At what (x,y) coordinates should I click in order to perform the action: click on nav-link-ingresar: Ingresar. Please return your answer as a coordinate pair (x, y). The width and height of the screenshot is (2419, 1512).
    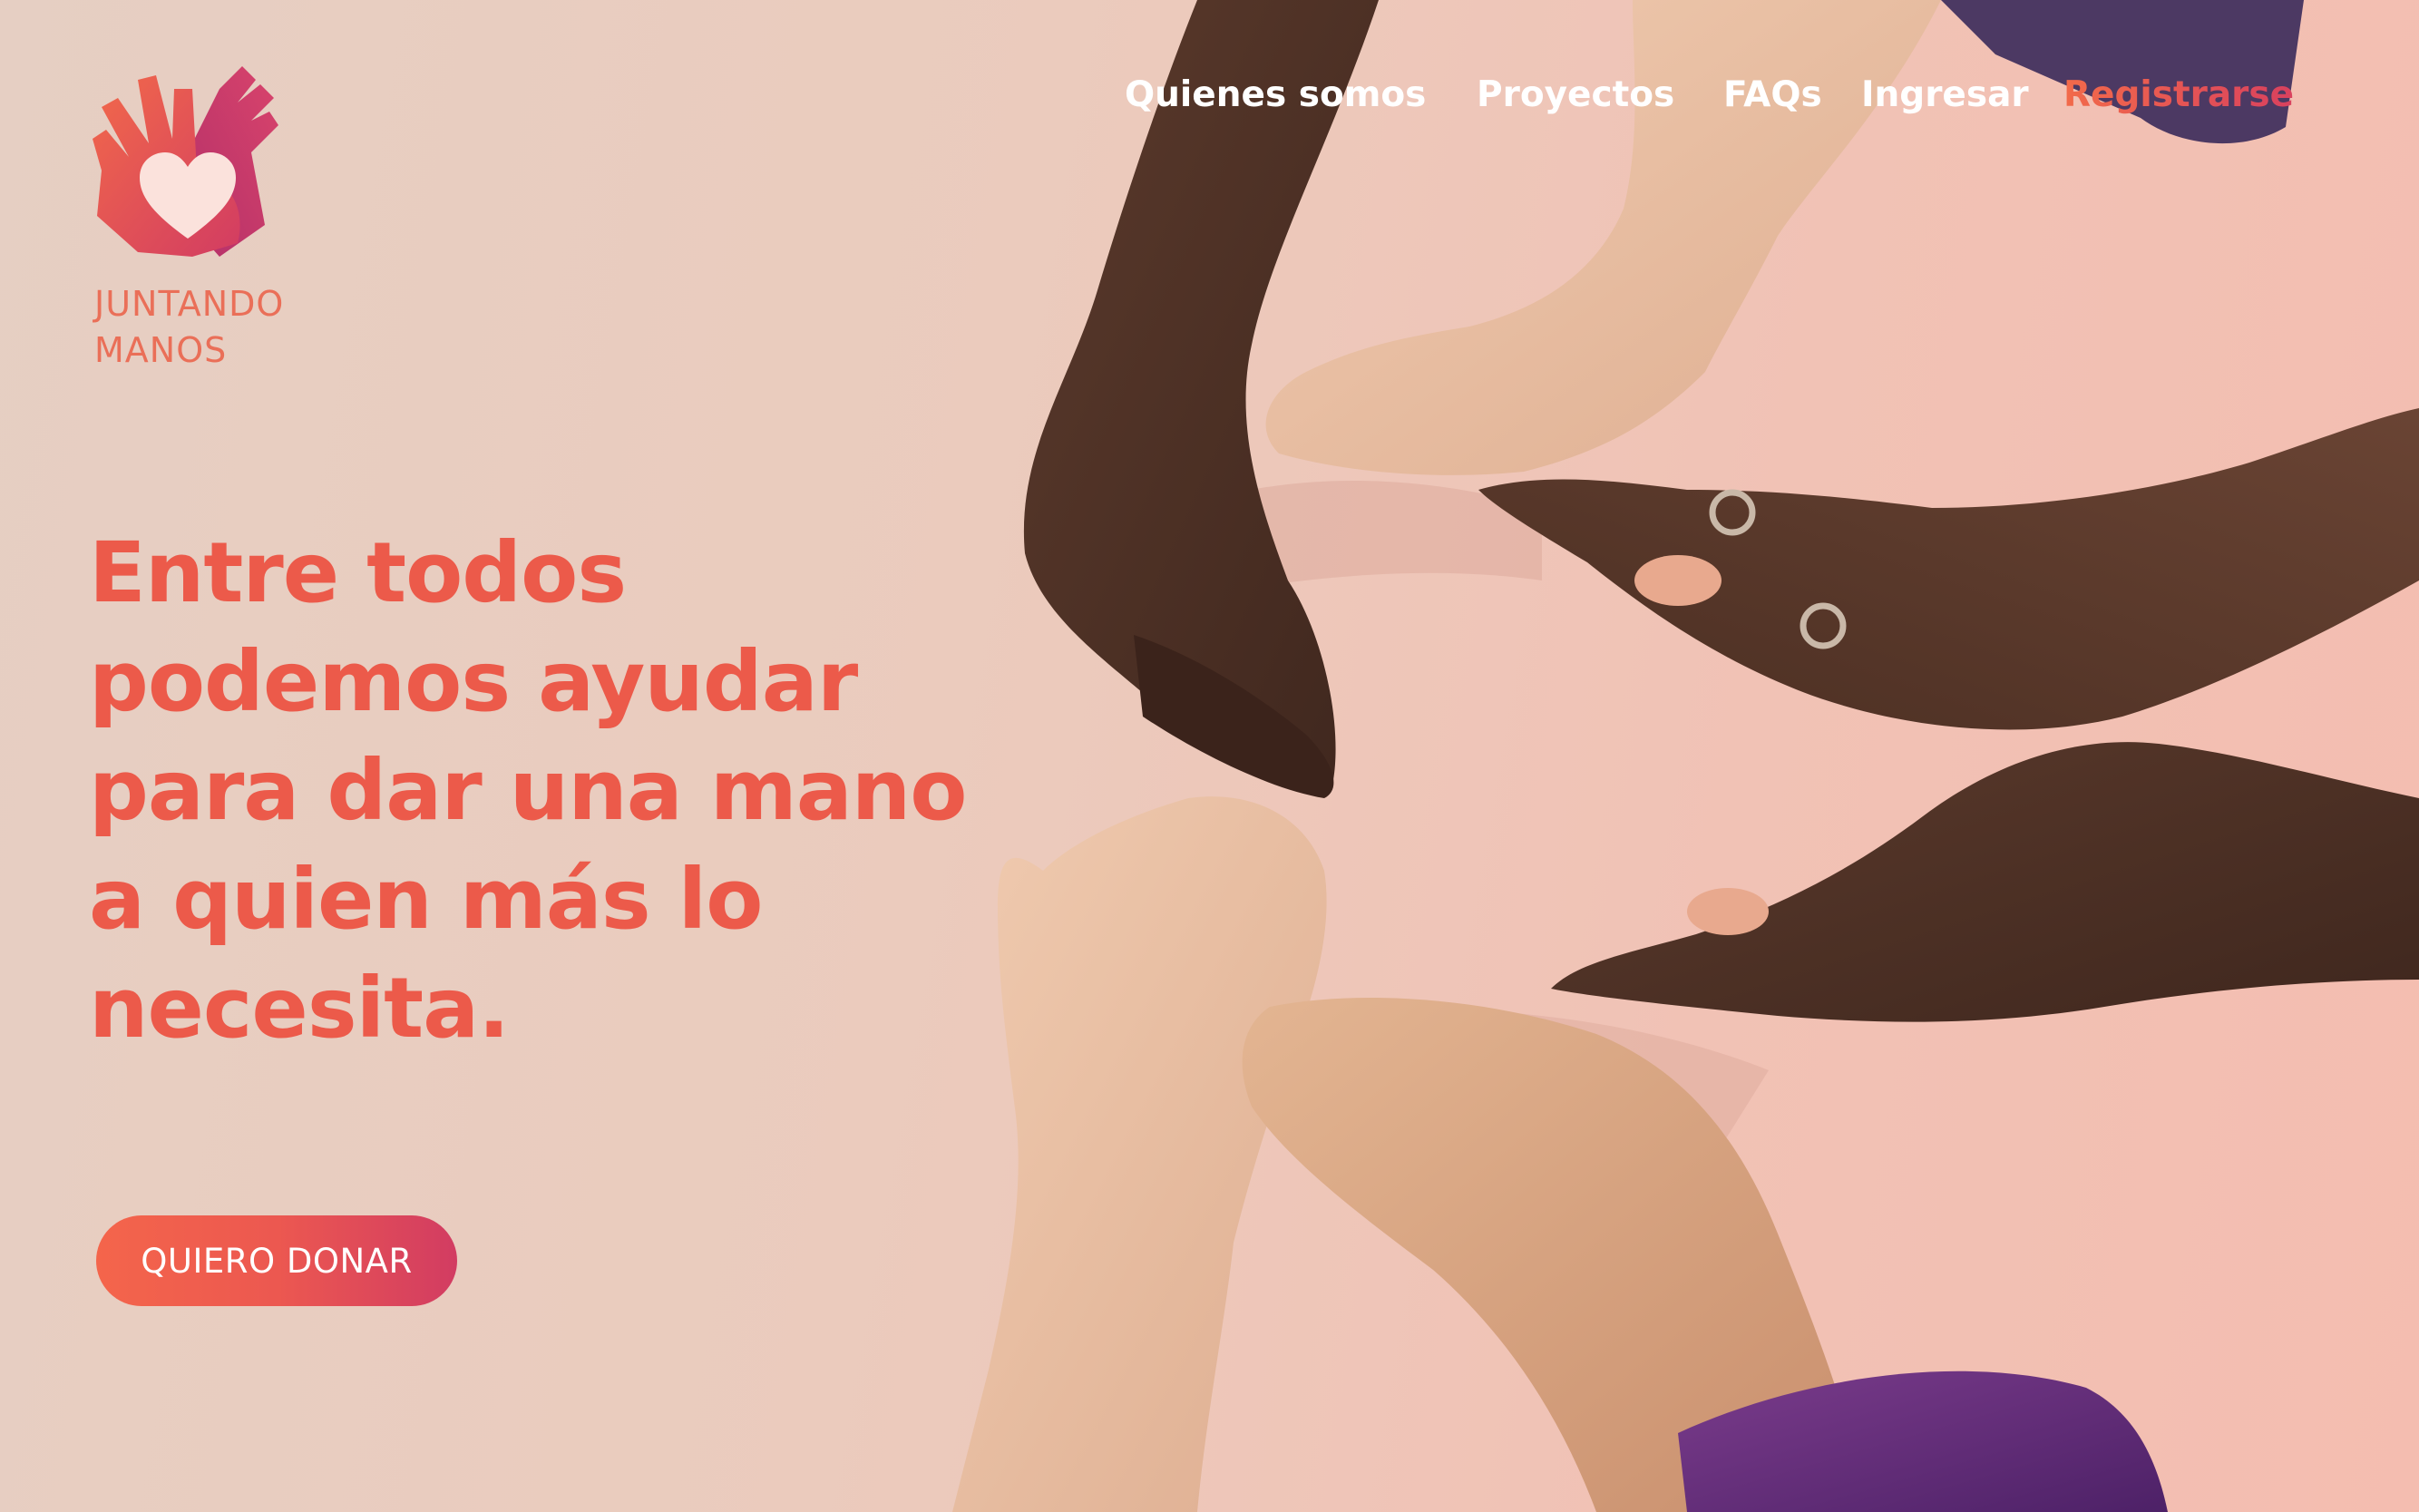
    Looking at the image, I should click on (1945, 94).